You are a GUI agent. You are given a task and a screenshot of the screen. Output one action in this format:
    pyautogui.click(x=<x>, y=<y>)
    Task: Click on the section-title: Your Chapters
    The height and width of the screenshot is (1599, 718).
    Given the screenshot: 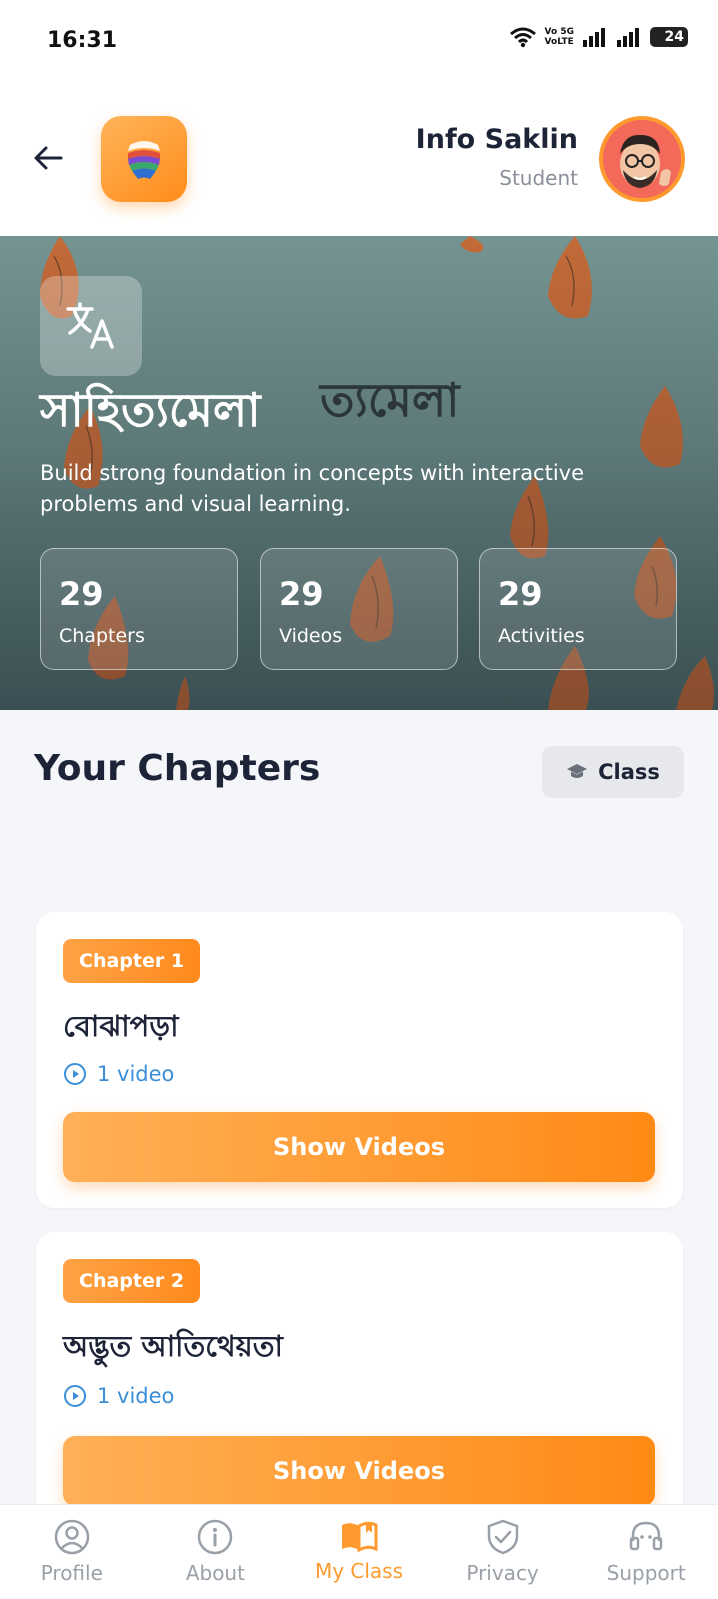 What is the action you would take?
    pyautogui.click(x=177, y=768)
    